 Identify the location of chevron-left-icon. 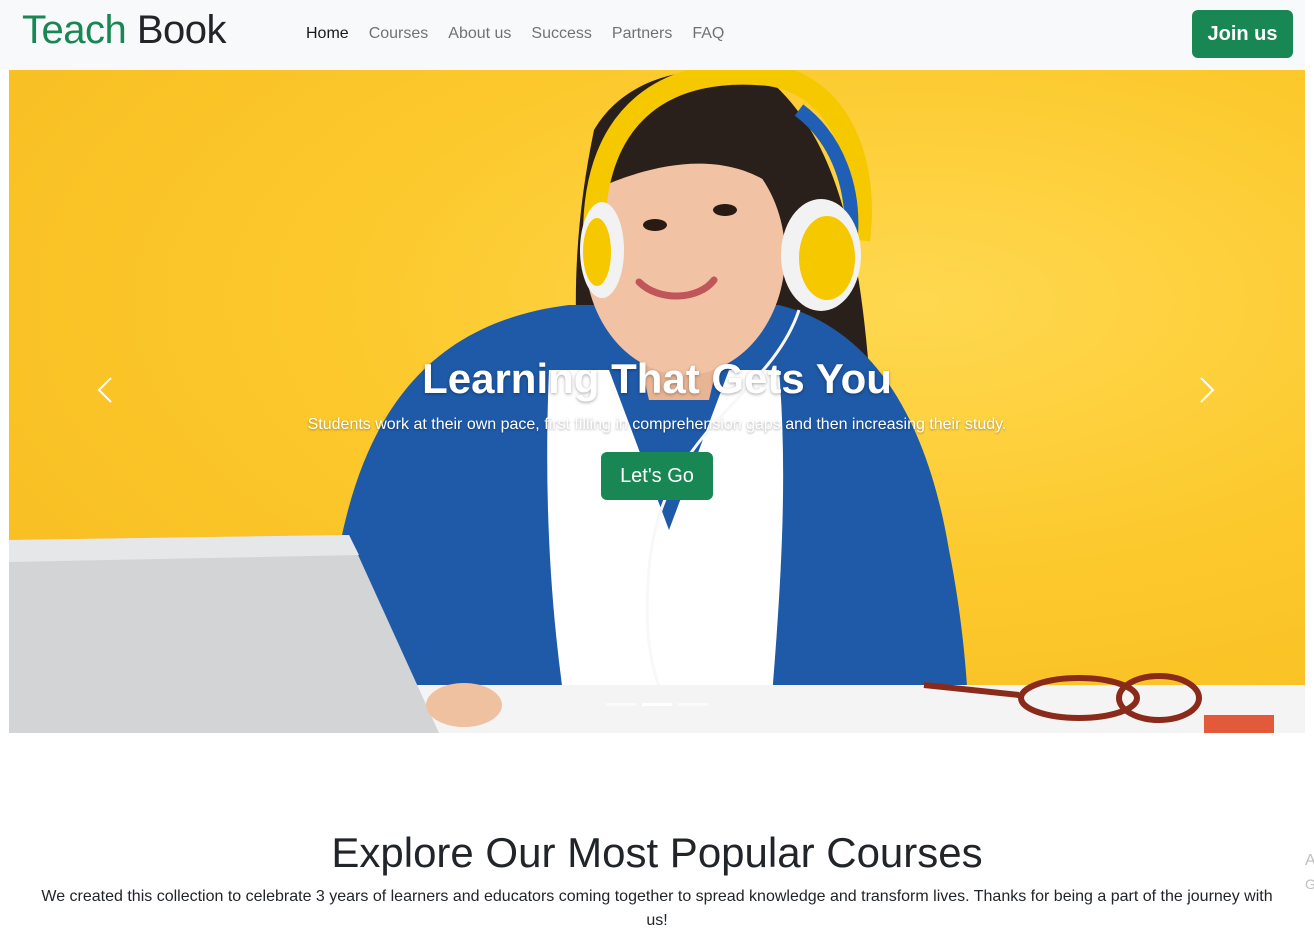
(104, 390).